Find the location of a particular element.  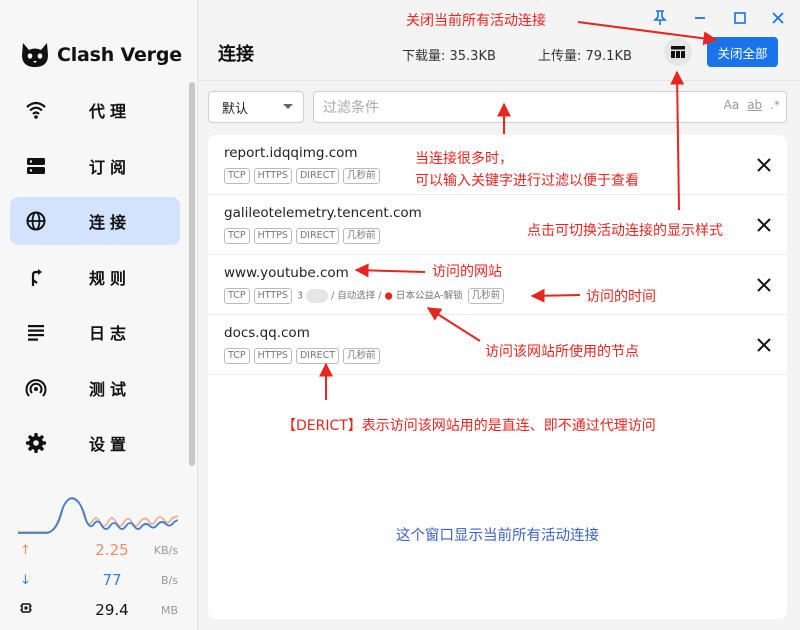

sidebar-item-label: 连接 is located at coordinates (110, 222).